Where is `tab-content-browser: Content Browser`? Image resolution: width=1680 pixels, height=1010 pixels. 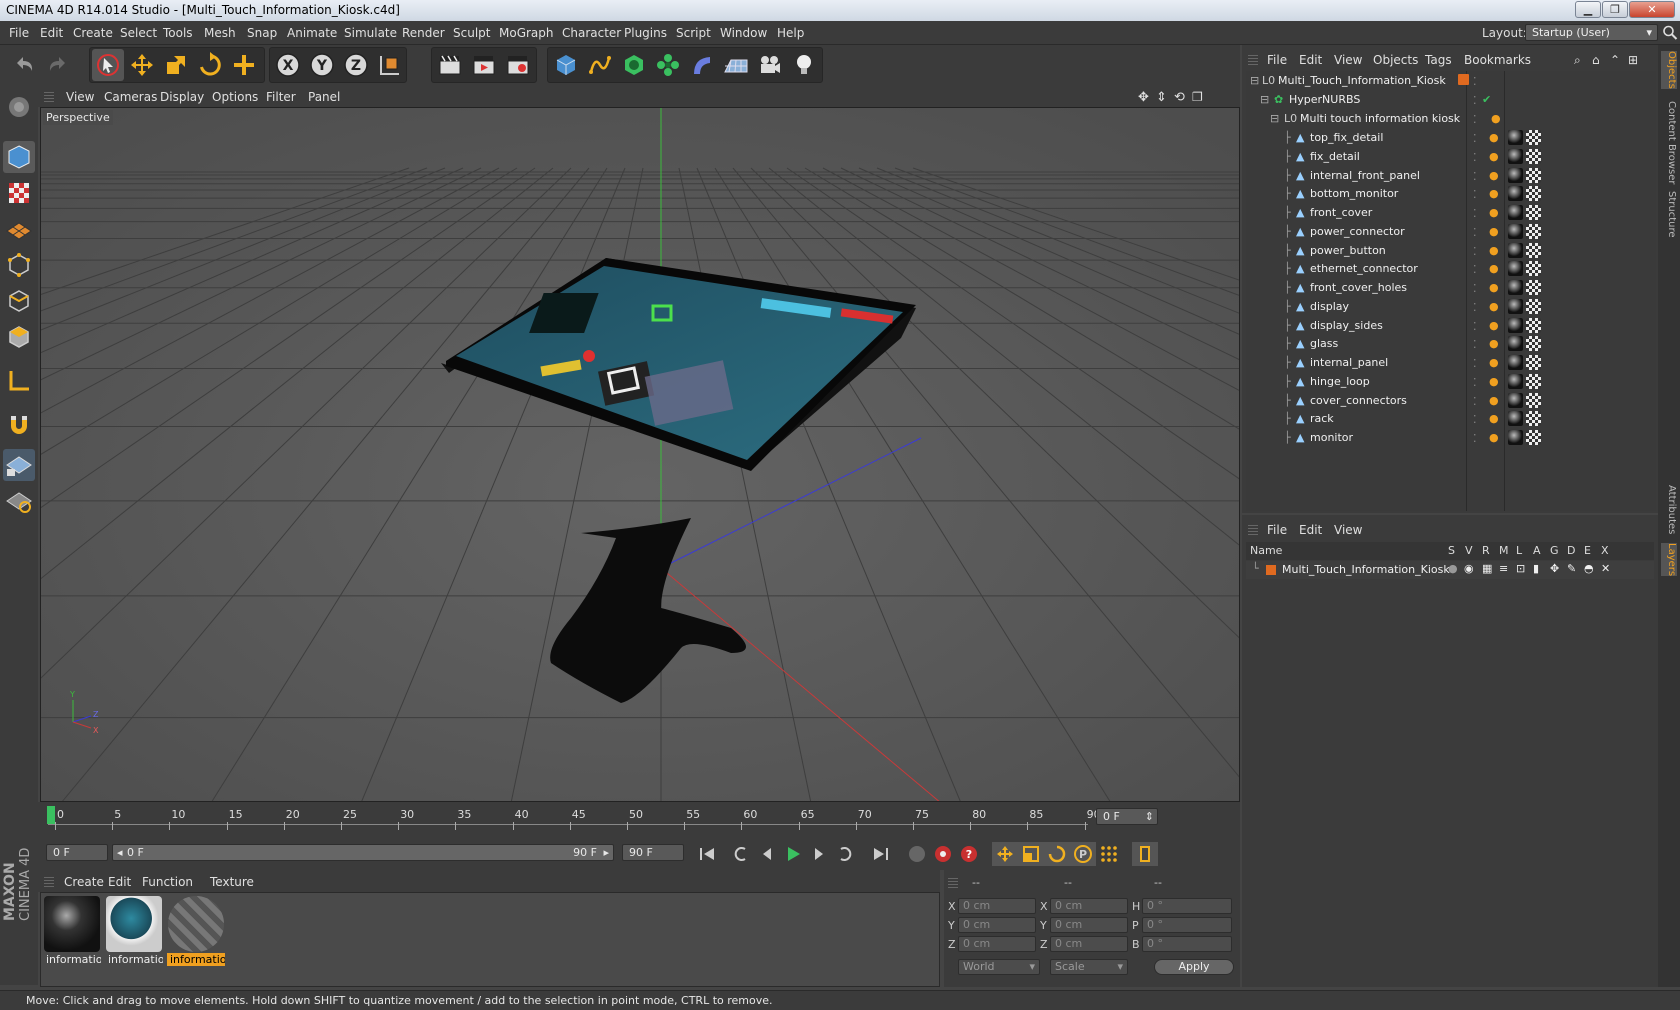 tab-content-browser: Content Browser is located at coordinates (1669, 142).